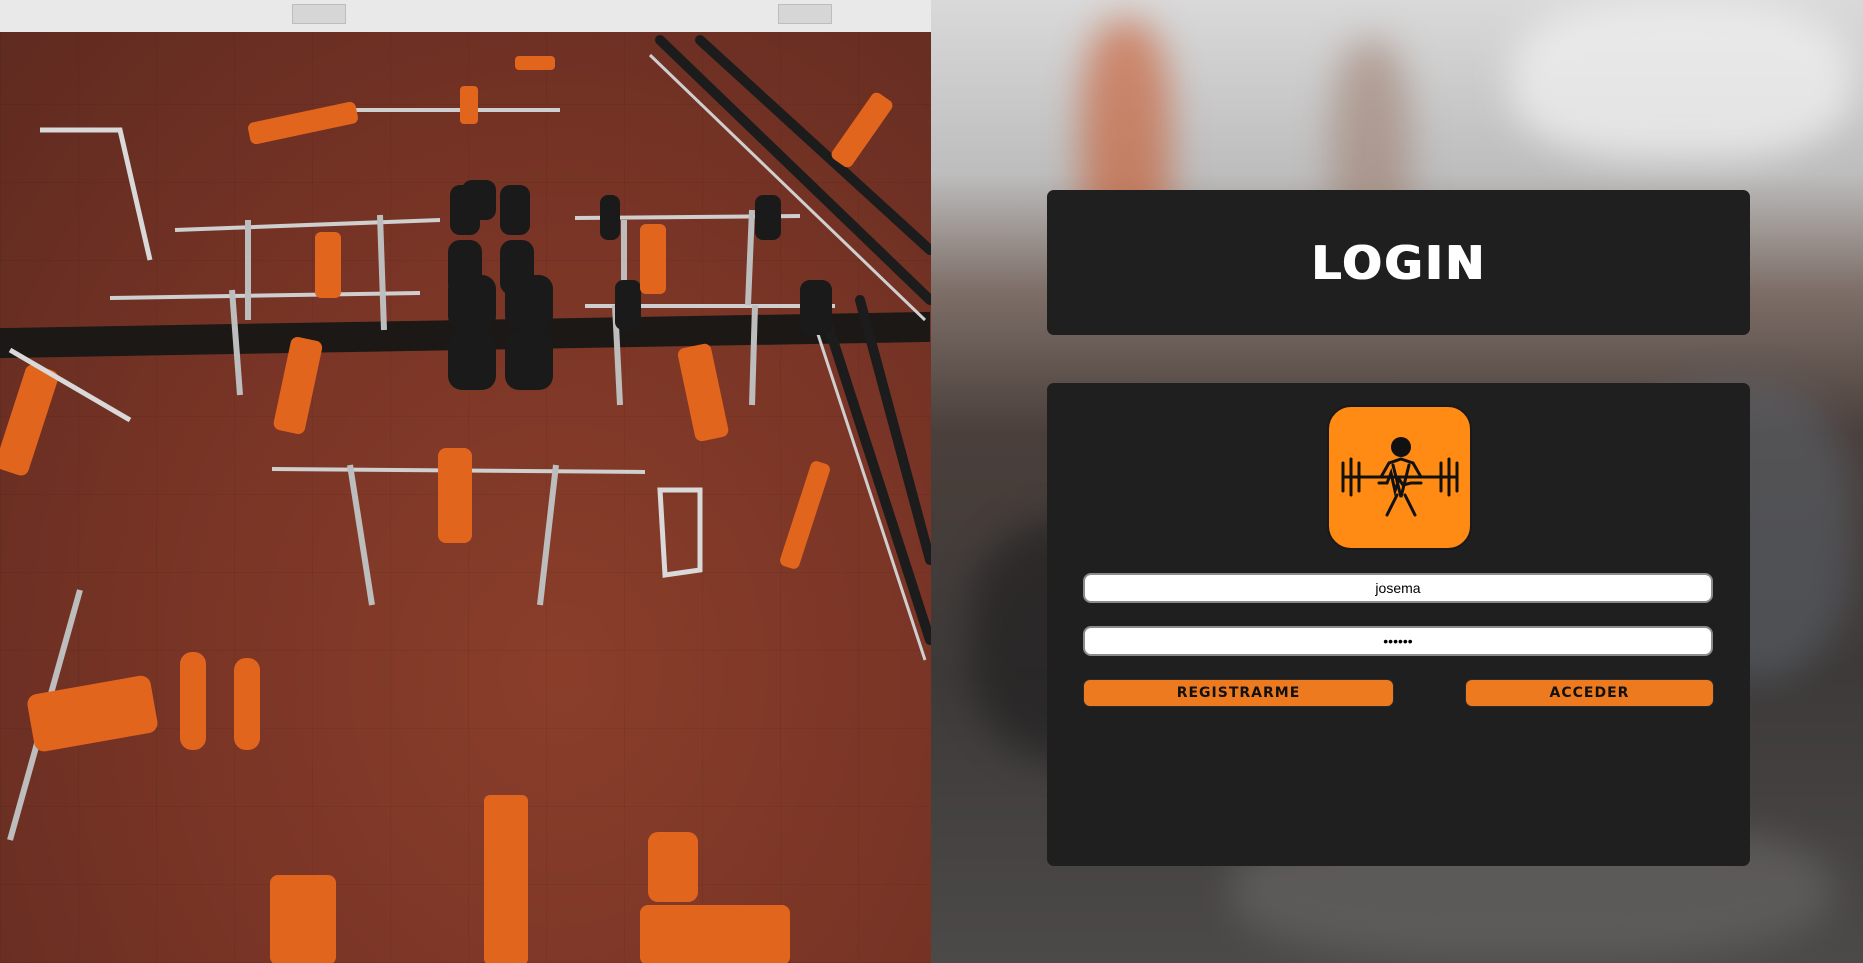 The image size is (1863, 963). I want to click on weightlifter-icon, so click(1399, 477).